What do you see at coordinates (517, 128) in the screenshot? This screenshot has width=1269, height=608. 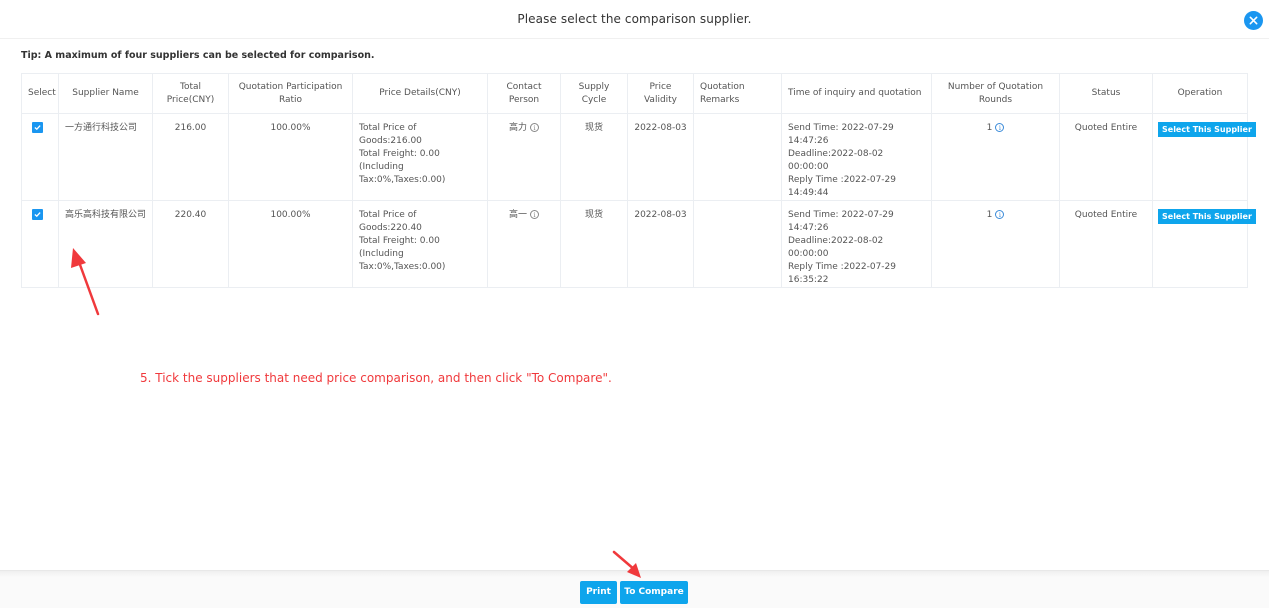 I see `contact-person: 高力` at bounding box center [517, 128].